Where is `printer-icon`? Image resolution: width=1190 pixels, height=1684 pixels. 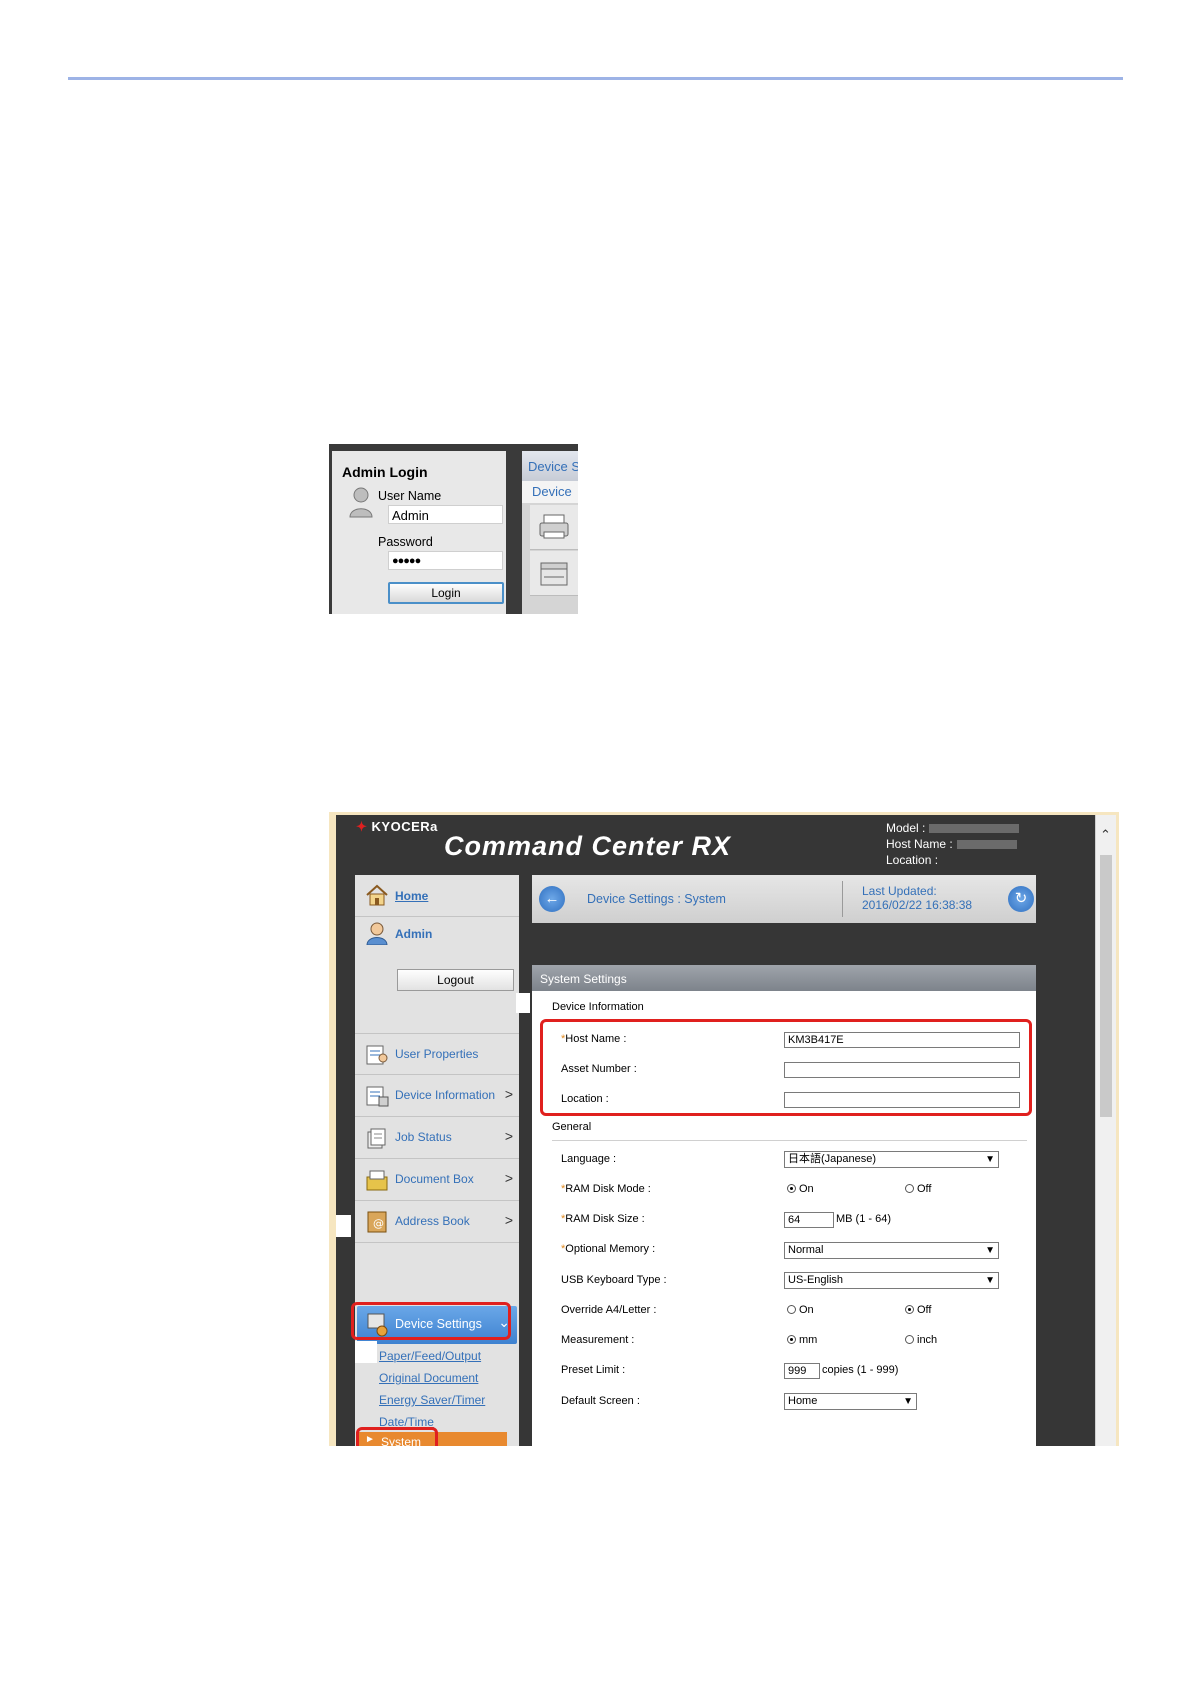
printer-icon is located at coordinates (554, 526).